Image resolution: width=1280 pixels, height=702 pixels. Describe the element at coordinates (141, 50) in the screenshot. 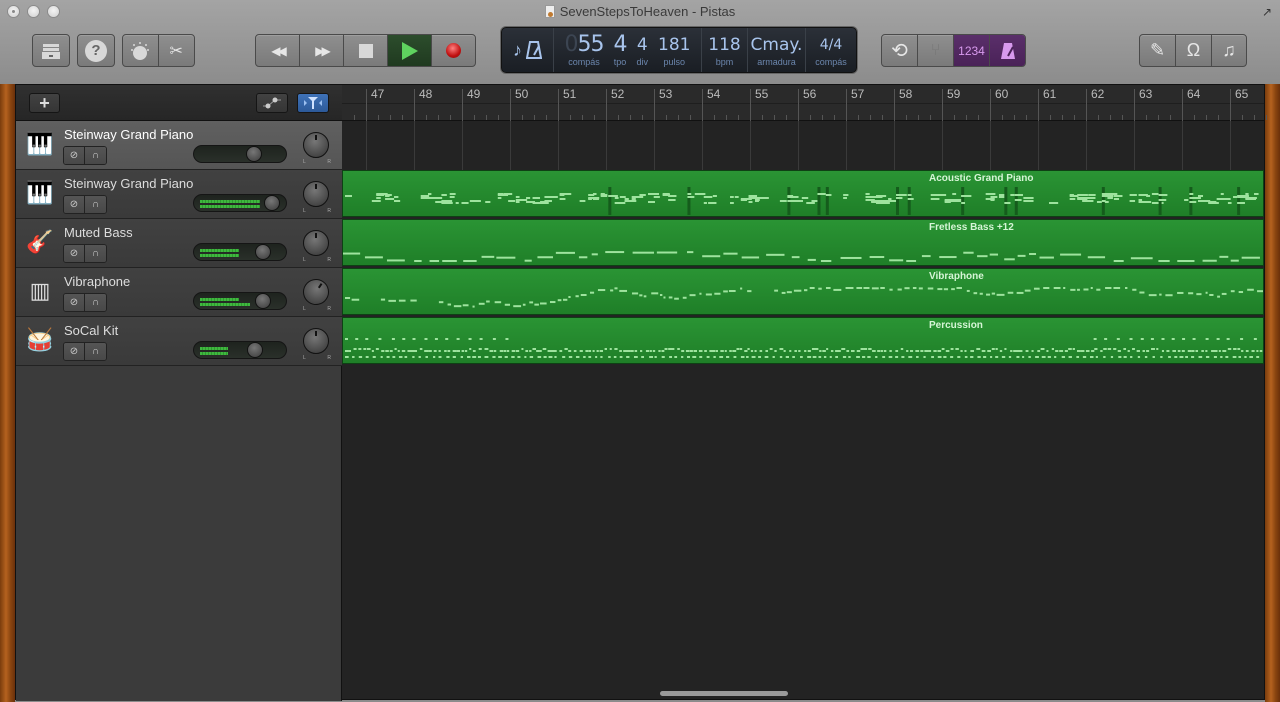

I see `smart-controls-button` at that location.